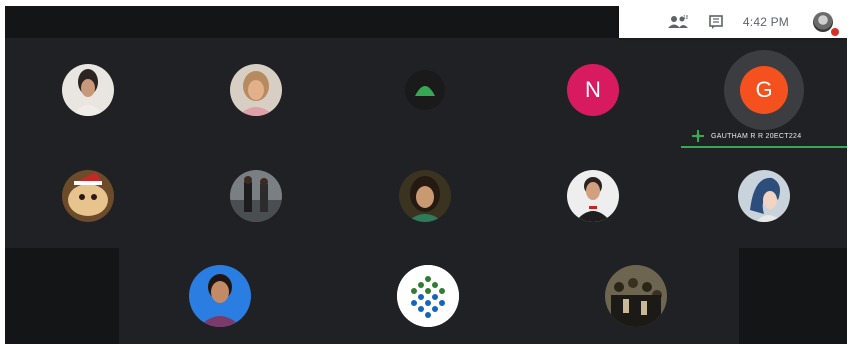 The width and height of the screenshot is (851, 349). I want to click on speaking-ring: G, so click(764, 90).